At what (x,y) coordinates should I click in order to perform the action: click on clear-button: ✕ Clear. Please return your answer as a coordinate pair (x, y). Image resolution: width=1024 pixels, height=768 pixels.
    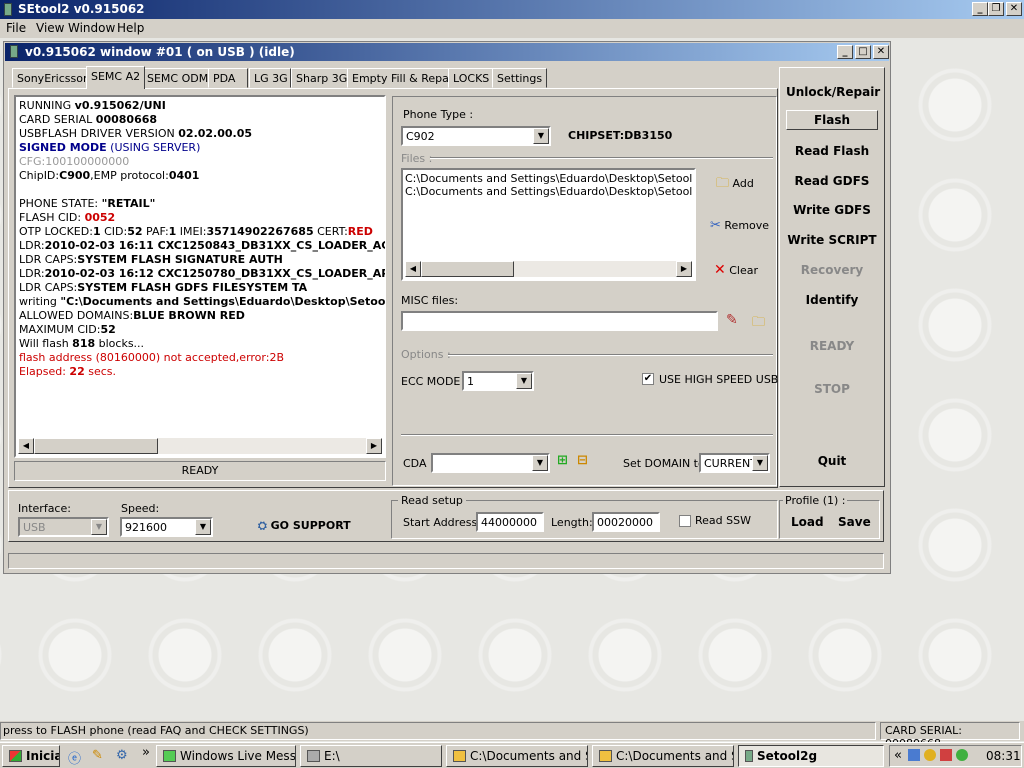
    Looking at the image, I should click on (736, 270).